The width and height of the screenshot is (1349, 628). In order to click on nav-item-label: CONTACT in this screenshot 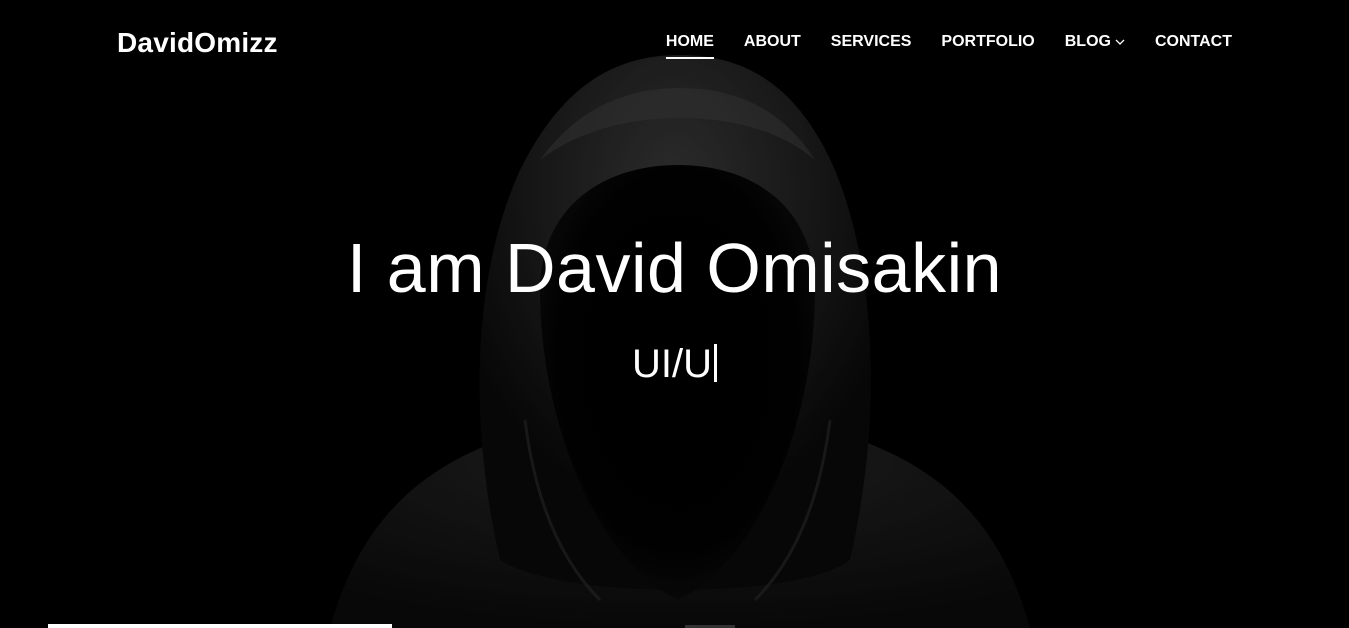, I will do `click(1193, 41)`.